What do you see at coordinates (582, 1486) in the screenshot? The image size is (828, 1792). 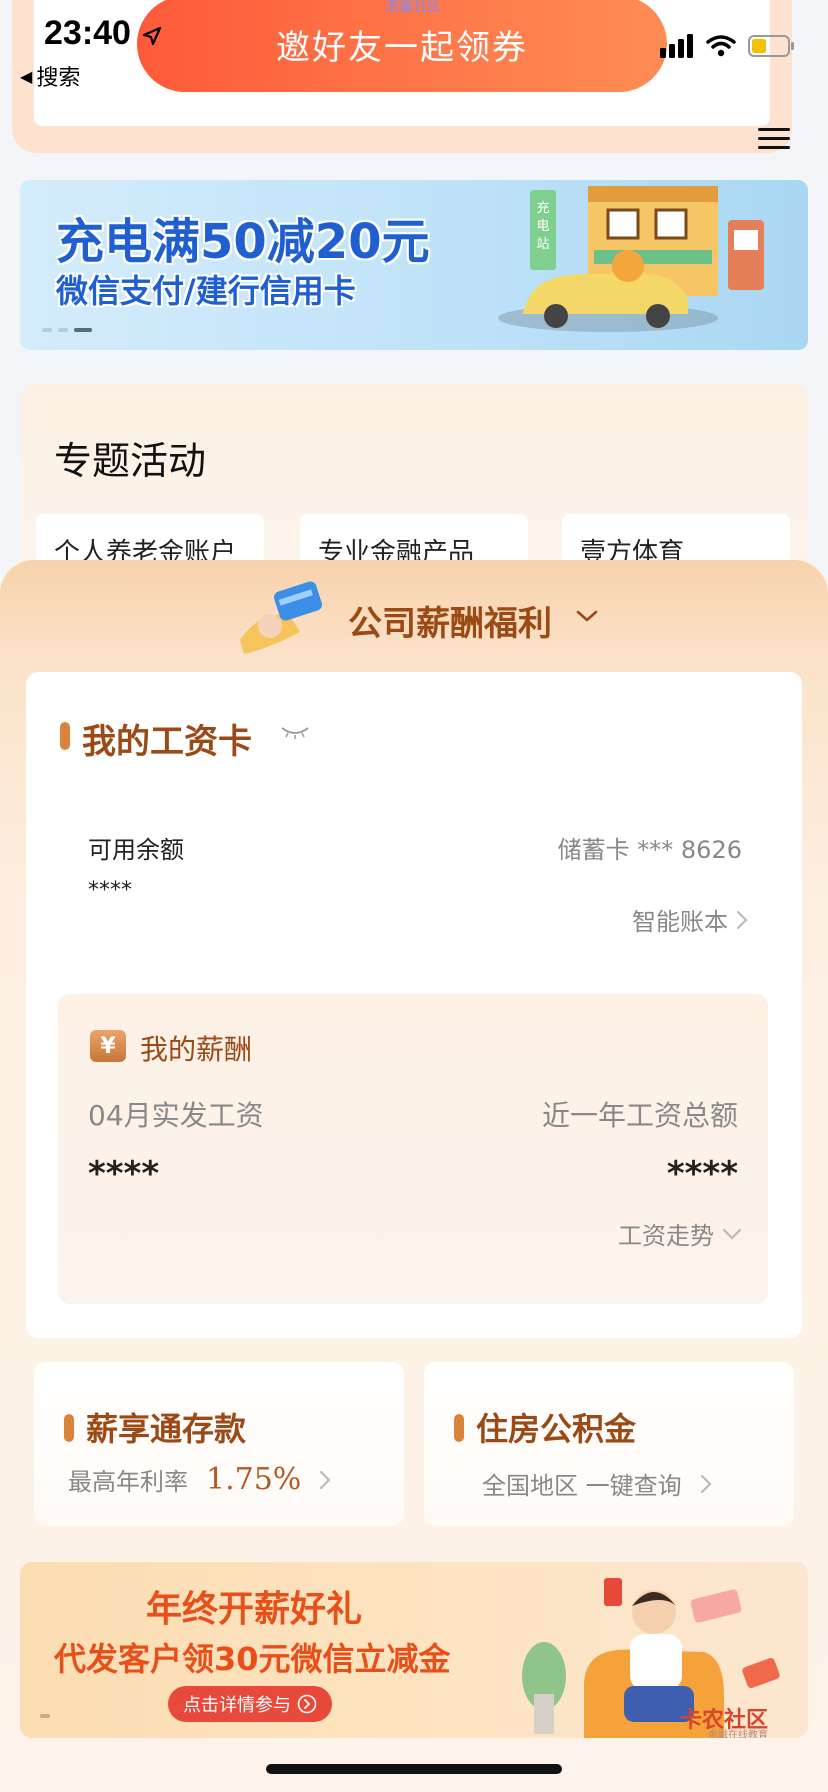 I see `housing-fund-sub-label: 全国地区 一键查询` at bounding box center [582, 1486].